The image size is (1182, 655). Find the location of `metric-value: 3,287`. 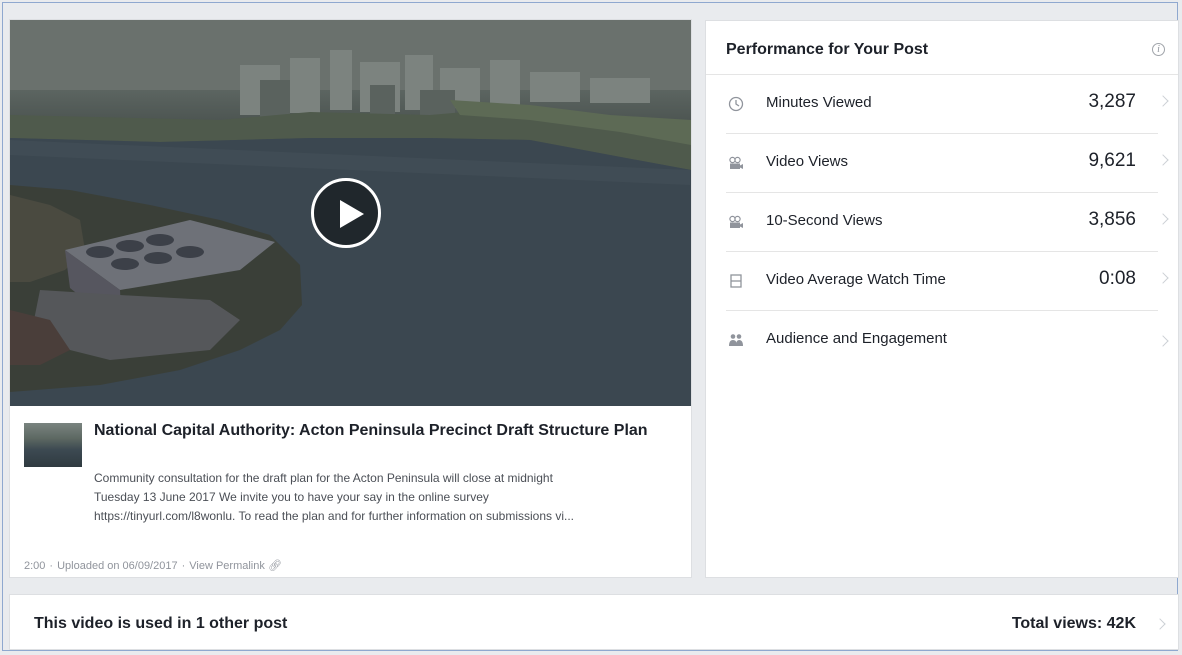

metric-value: 3,287 is located at coordinates (1112, 101).